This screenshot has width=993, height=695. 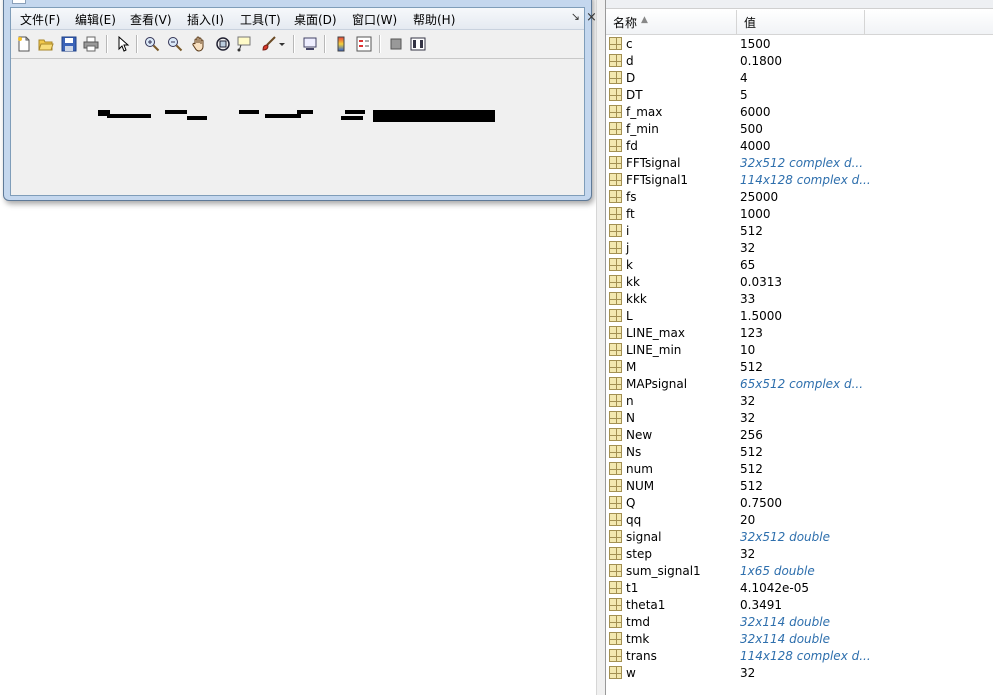 I want to click on menu-window: 窗口(W), so click(x=374, y=19).